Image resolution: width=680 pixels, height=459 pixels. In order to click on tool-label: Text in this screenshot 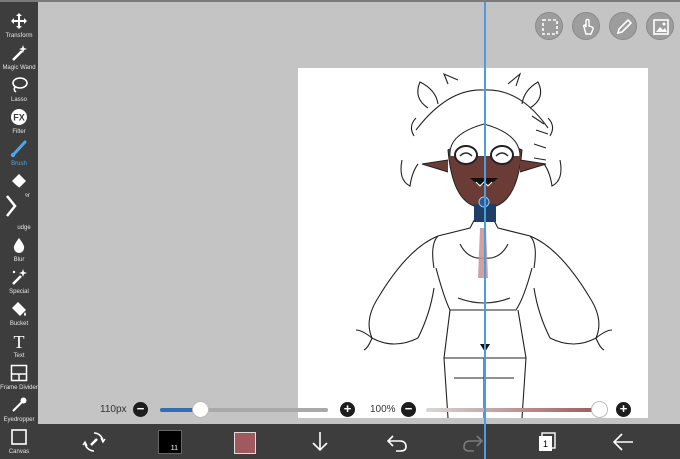, I will do `click(19, 356)`.